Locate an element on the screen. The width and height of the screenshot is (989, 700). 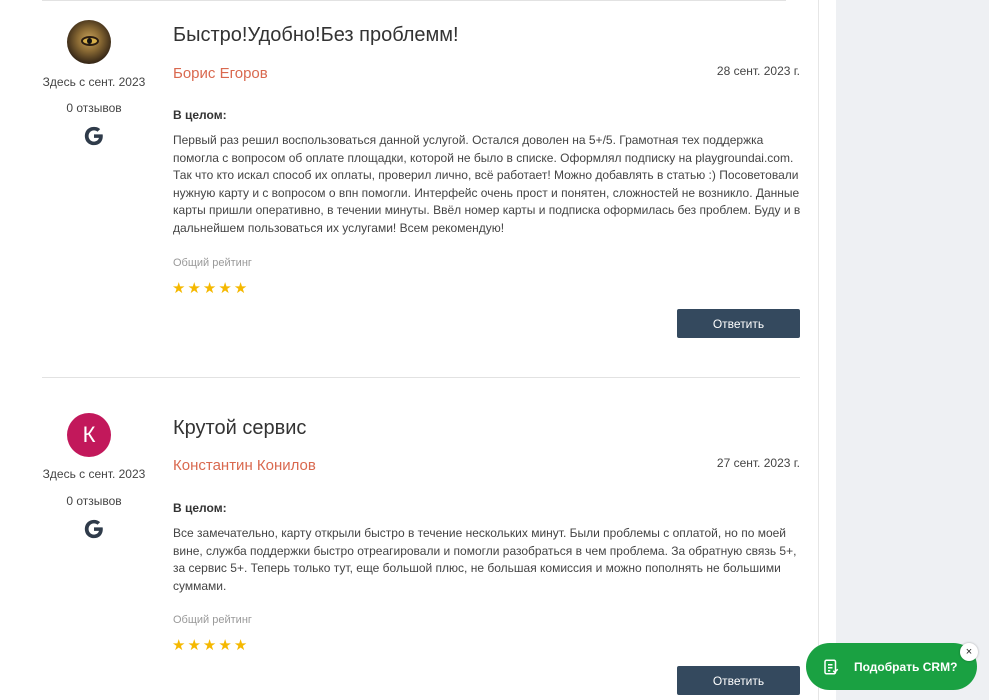
checklist-icon is located at coordinates (831, 667).